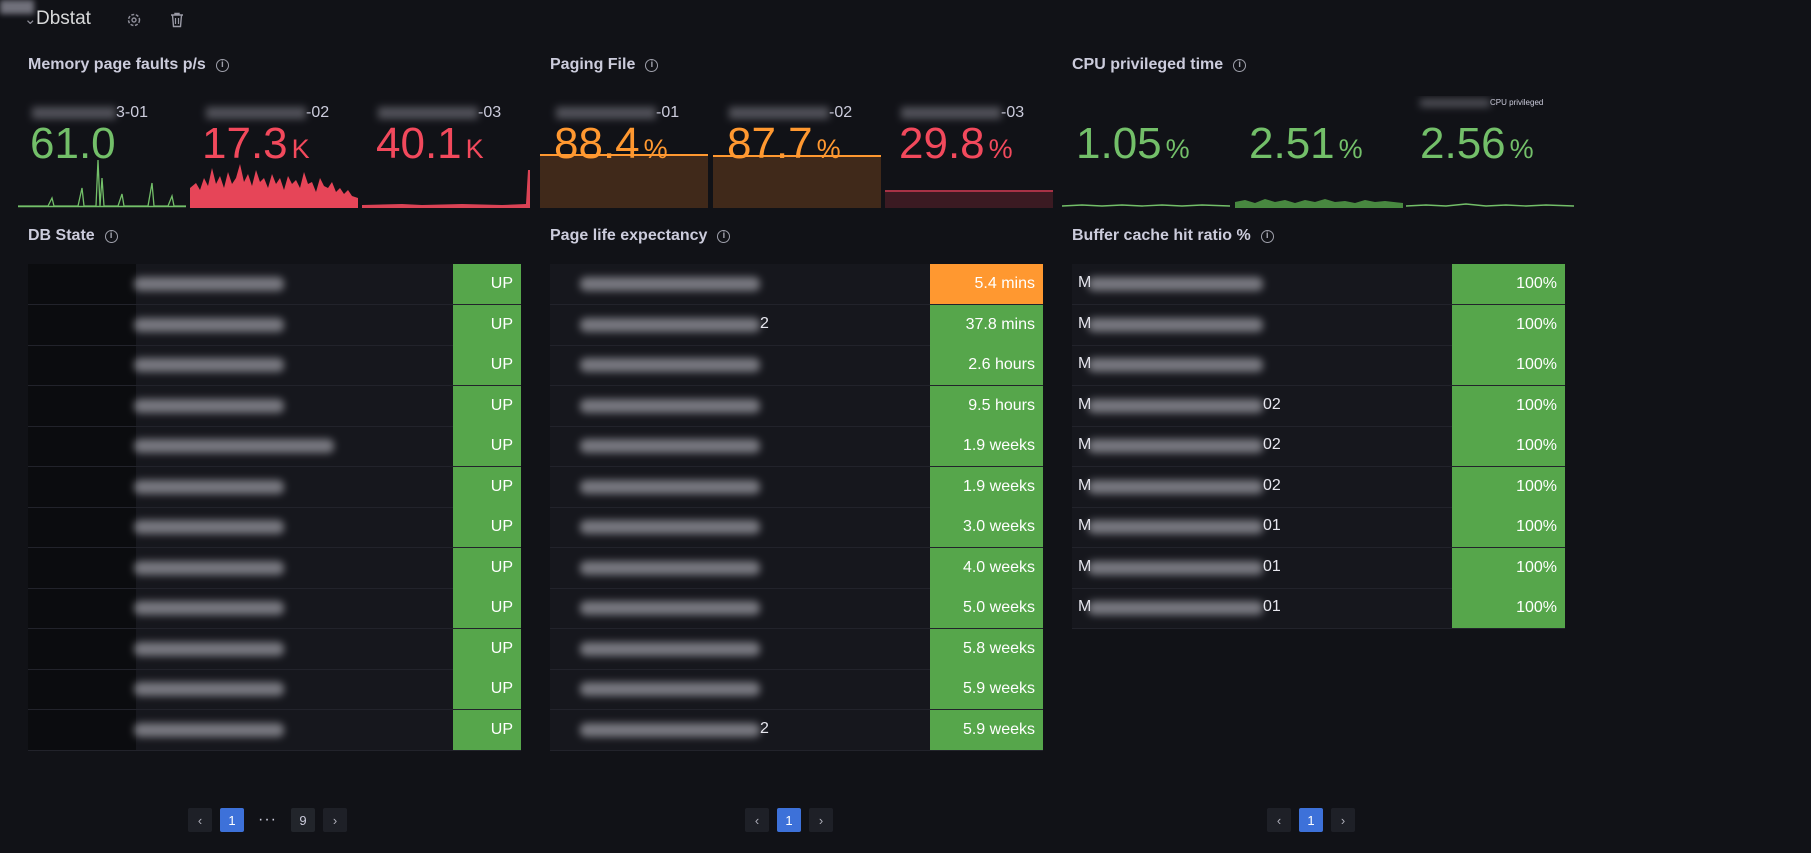 The image size is (1811, 853). I want to click on stat-cpu-1: 1.05%, so click(1146, 152).